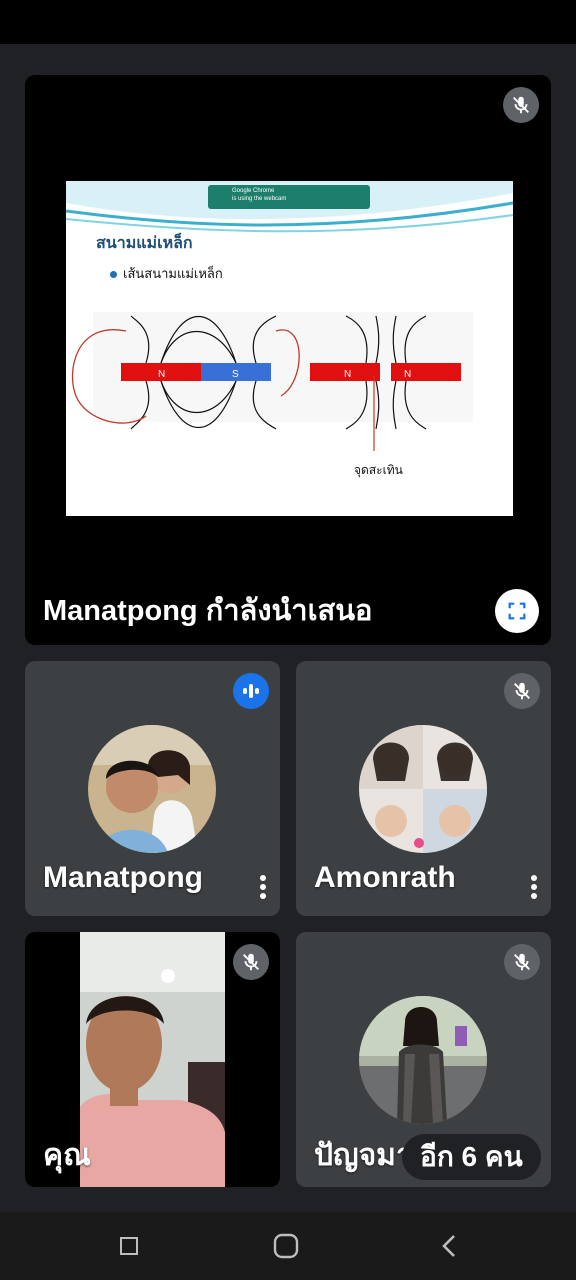  I want to click on participant-name: ปัญจมา, so click(363, 1155).